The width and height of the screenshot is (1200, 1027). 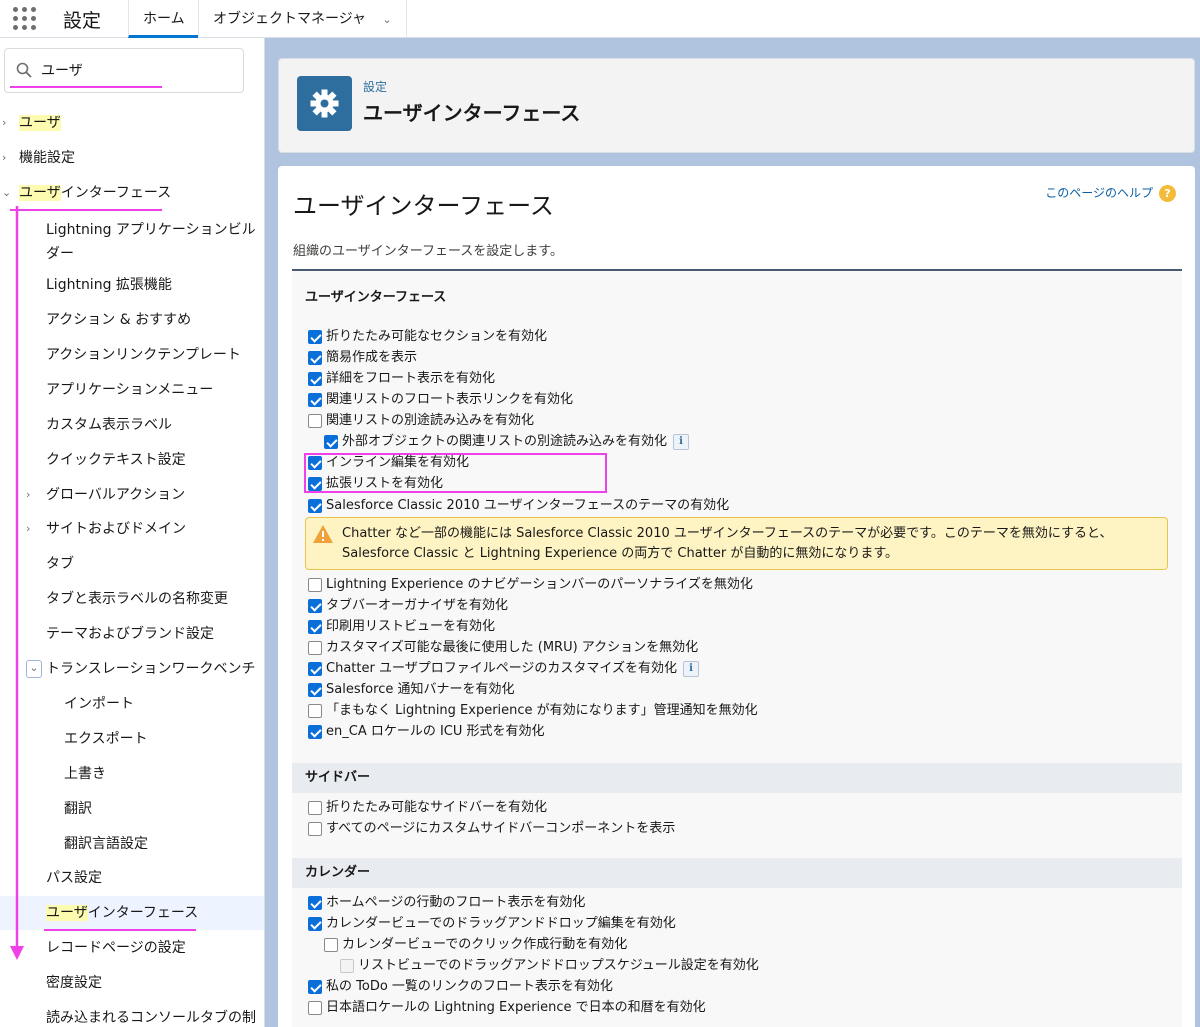 What do you see at coordinates (60, 564) in the screenshot?
I see `sidebar-item-label: タブ` at bounding box center [60, 564].